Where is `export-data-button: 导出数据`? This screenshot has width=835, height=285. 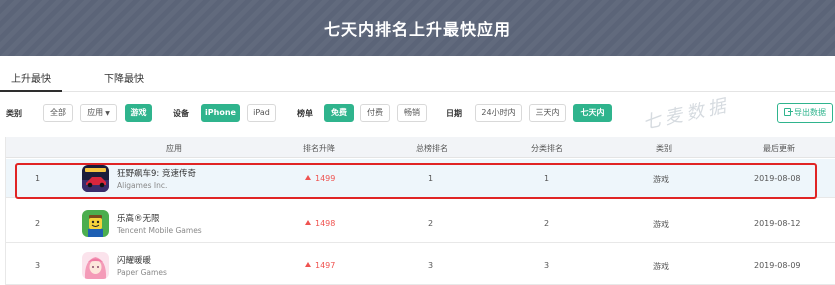 export-data-button: 导出数据 is located at coordinates (805, 113).